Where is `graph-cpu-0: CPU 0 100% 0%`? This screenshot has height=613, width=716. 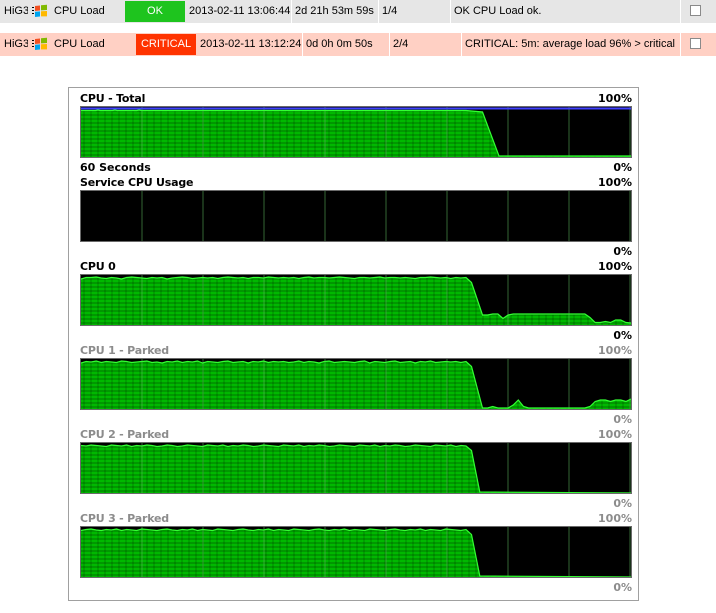 graph-cpu-0: CPU 0 100% 0% is located at coordinates (356, 301).